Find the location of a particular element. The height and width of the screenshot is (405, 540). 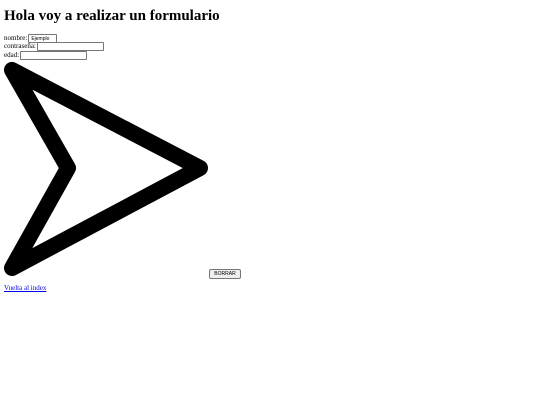

edad-row: edad: is located at coordinates (46, 55).